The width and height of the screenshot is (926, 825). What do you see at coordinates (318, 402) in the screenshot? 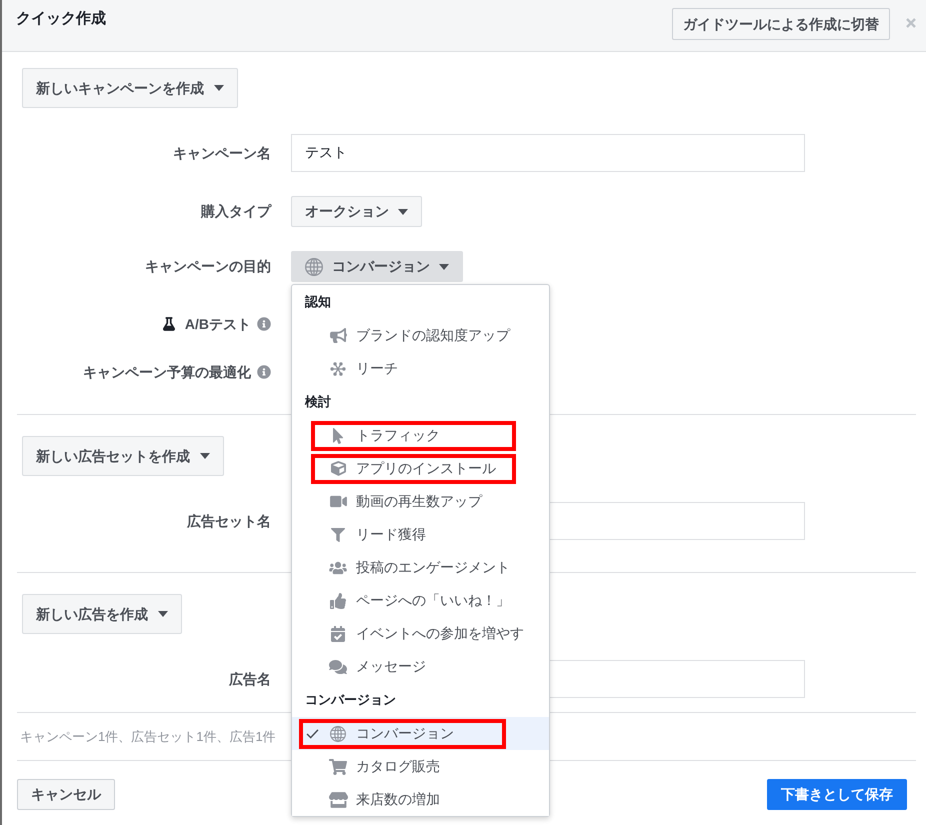
I see `menu-group-heading: 検討` at bounding box center [318, 402].